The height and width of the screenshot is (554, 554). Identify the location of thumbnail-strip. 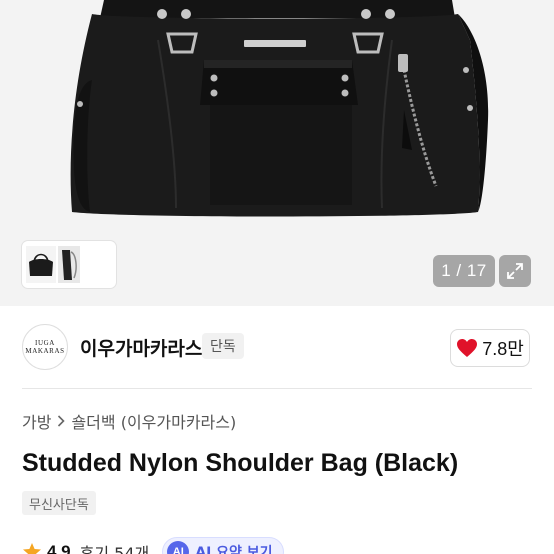
(69, 264).